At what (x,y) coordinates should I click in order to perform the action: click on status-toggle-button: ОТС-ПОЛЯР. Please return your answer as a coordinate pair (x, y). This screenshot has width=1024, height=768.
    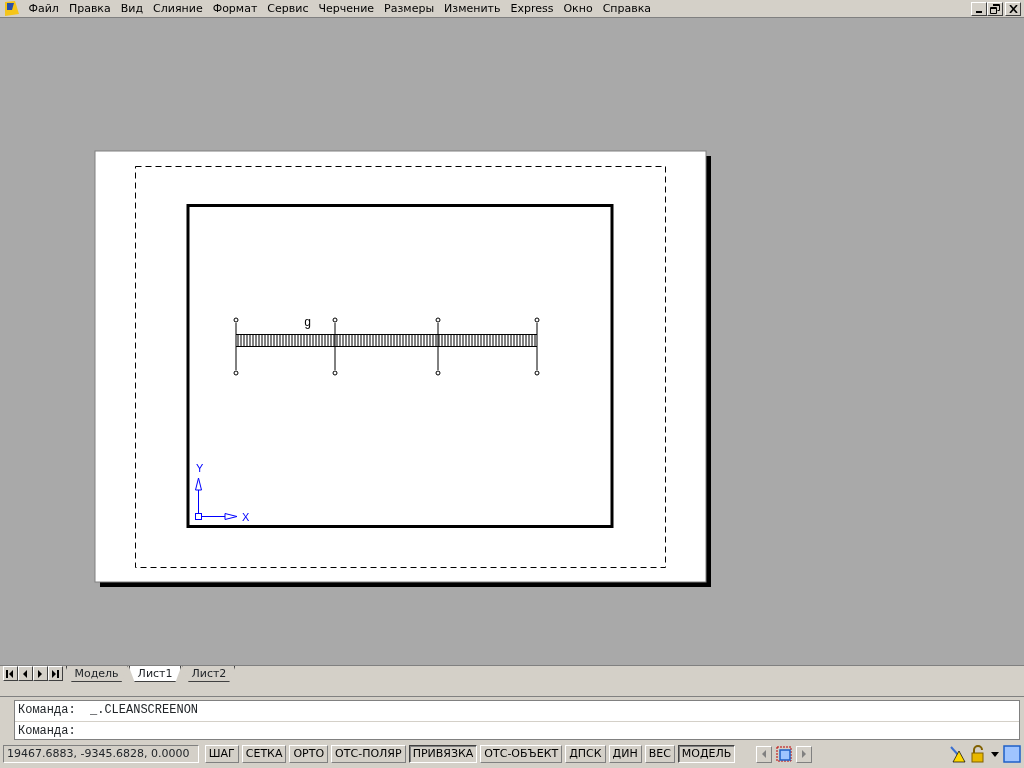
    Looking at the image, I should click on (368, 754).